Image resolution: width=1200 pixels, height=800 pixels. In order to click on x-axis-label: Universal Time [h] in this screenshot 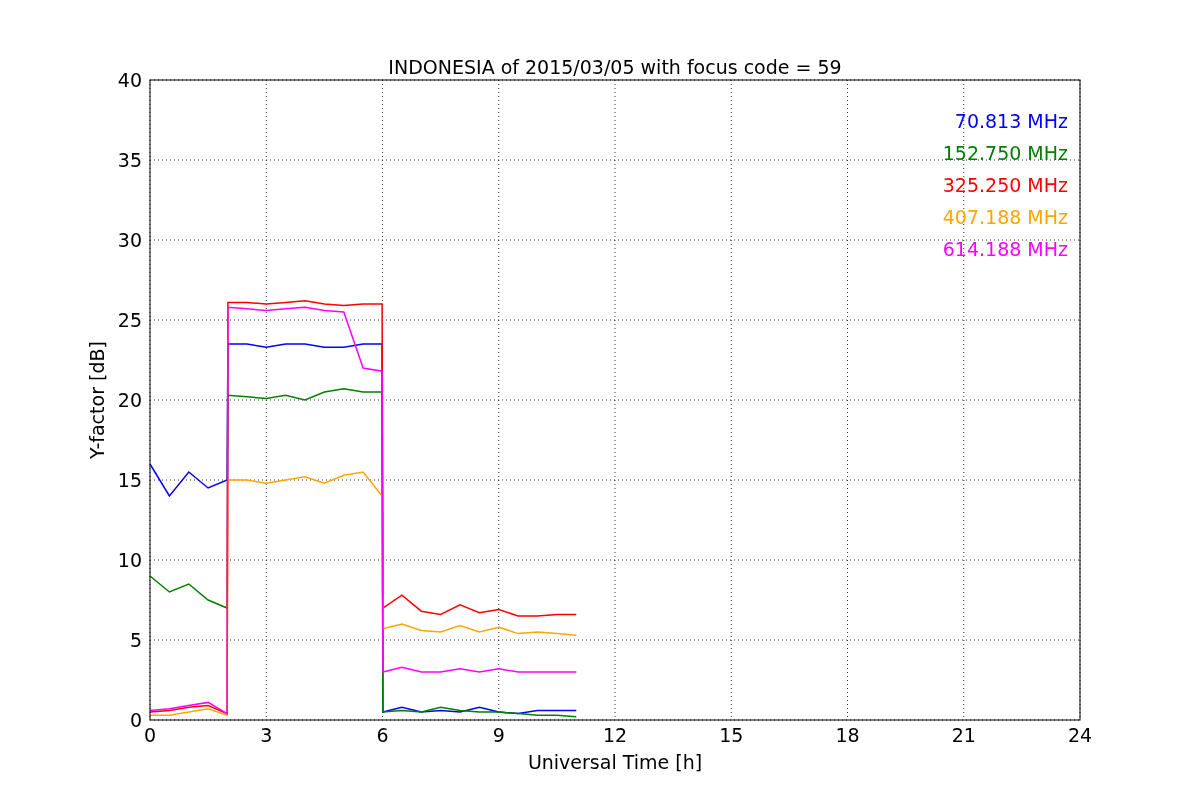, I will do `click(615, 762)`.